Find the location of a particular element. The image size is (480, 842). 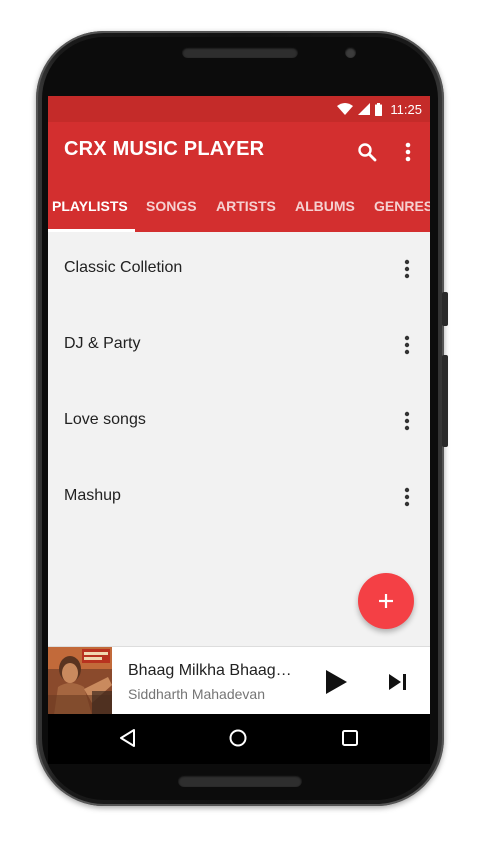

home-icon is located at coordinates (238, 738).